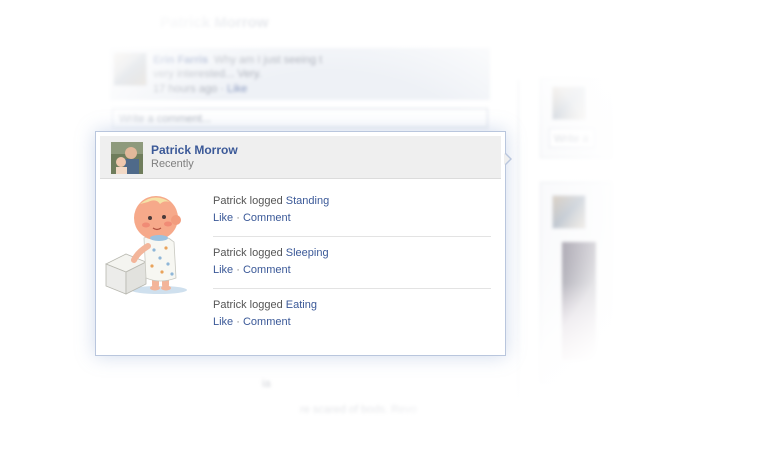  Describe the element at coordinates (130, 69) in the screenshot. I see `background-comment-avatar` at that location.